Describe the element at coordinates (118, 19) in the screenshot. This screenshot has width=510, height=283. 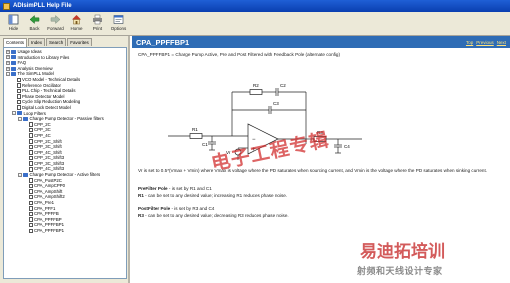
I see `options-icon` at that location.